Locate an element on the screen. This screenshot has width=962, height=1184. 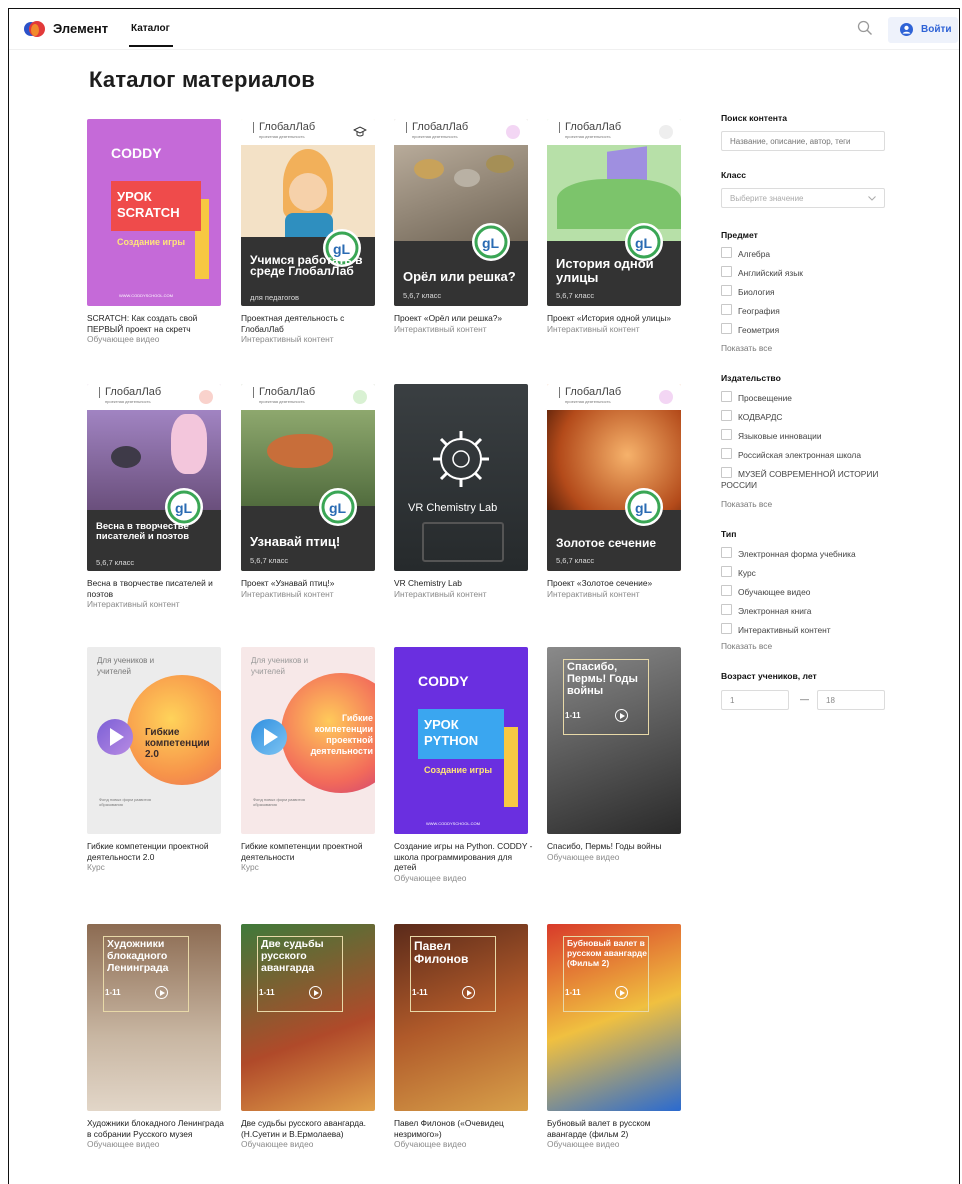
publisher-checkbox: Российская электронная школа is located at coordinates (791, 454).